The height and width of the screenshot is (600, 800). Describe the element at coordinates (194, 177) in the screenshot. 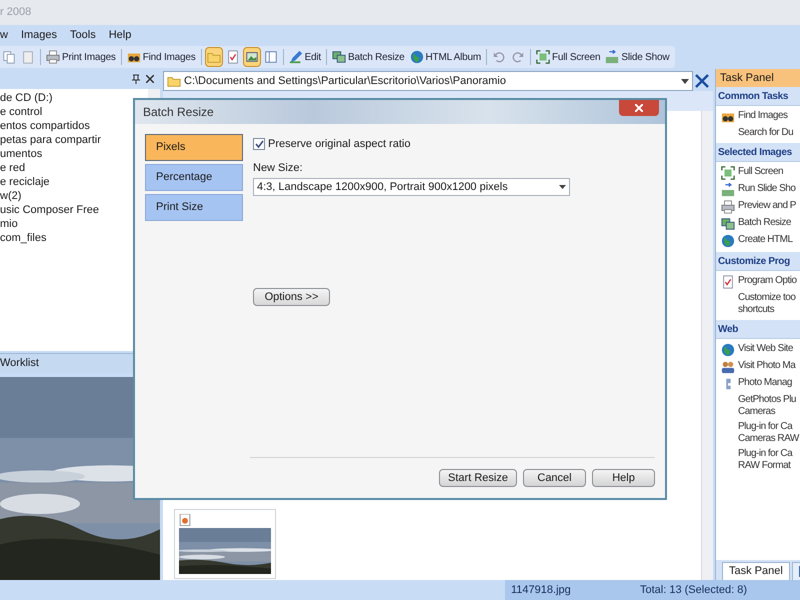

I see `dialog-tab: Percentage` at that location.